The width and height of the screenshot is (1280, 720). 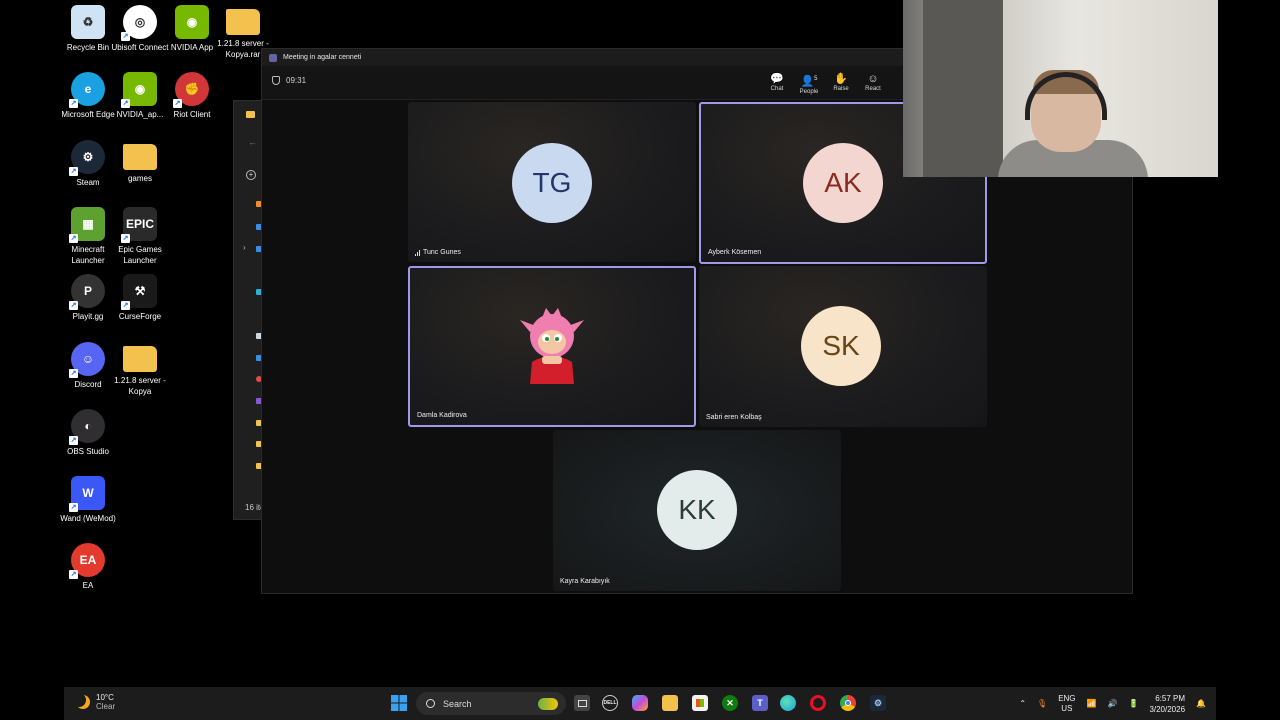 I want to click on chat-icon: 💬, so click(x=777, y=79).